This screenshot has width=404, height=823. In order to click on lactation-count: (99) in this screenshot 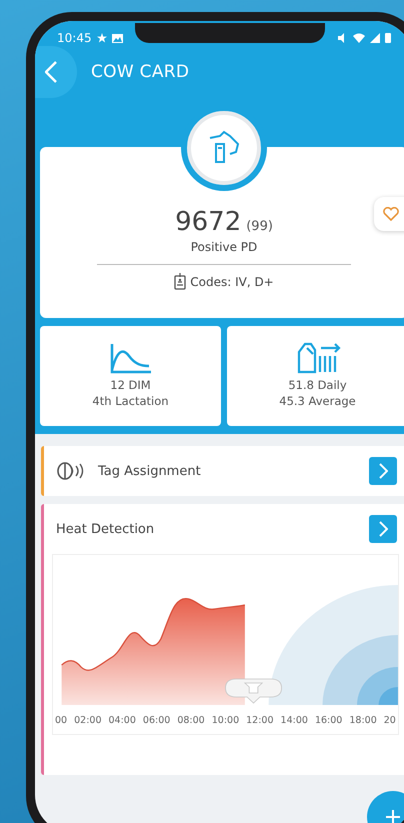, I will do `click(259, 226)`.